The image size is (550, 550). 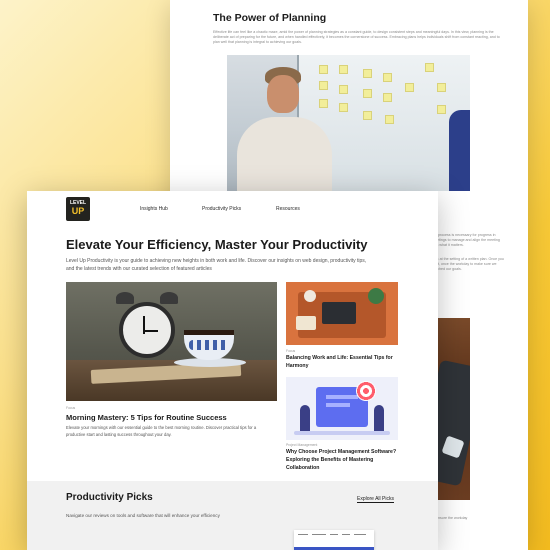 What do you see at coordinates (151, 331) in the screenshot?
I see `clock-hand` at bounding box center [151, 331].